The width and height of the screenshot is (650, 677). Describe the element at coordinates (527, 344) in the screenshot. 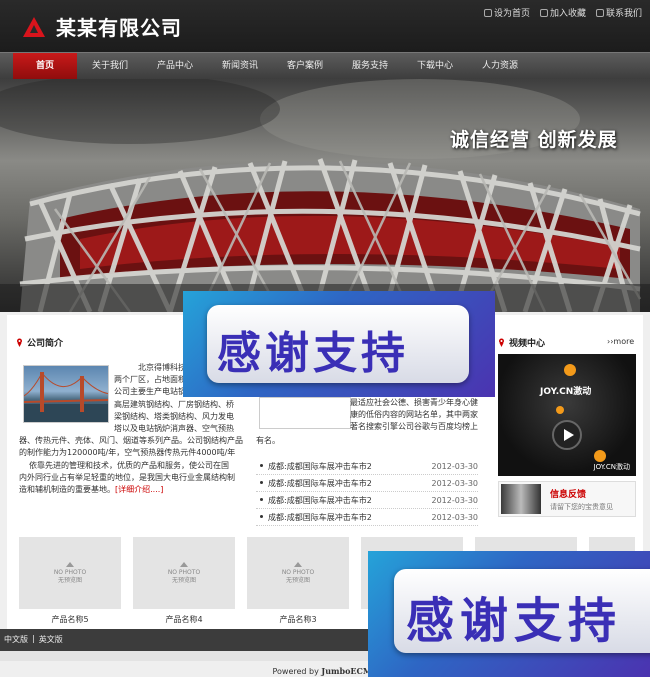

I see `video-title-label: 视频中心` at that location.